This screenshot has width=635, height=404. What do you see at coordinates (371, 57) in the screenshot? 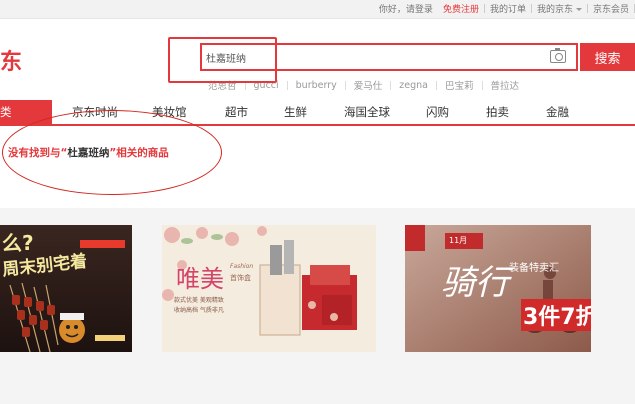
I see `search-input` at bounding box center [371, 57].